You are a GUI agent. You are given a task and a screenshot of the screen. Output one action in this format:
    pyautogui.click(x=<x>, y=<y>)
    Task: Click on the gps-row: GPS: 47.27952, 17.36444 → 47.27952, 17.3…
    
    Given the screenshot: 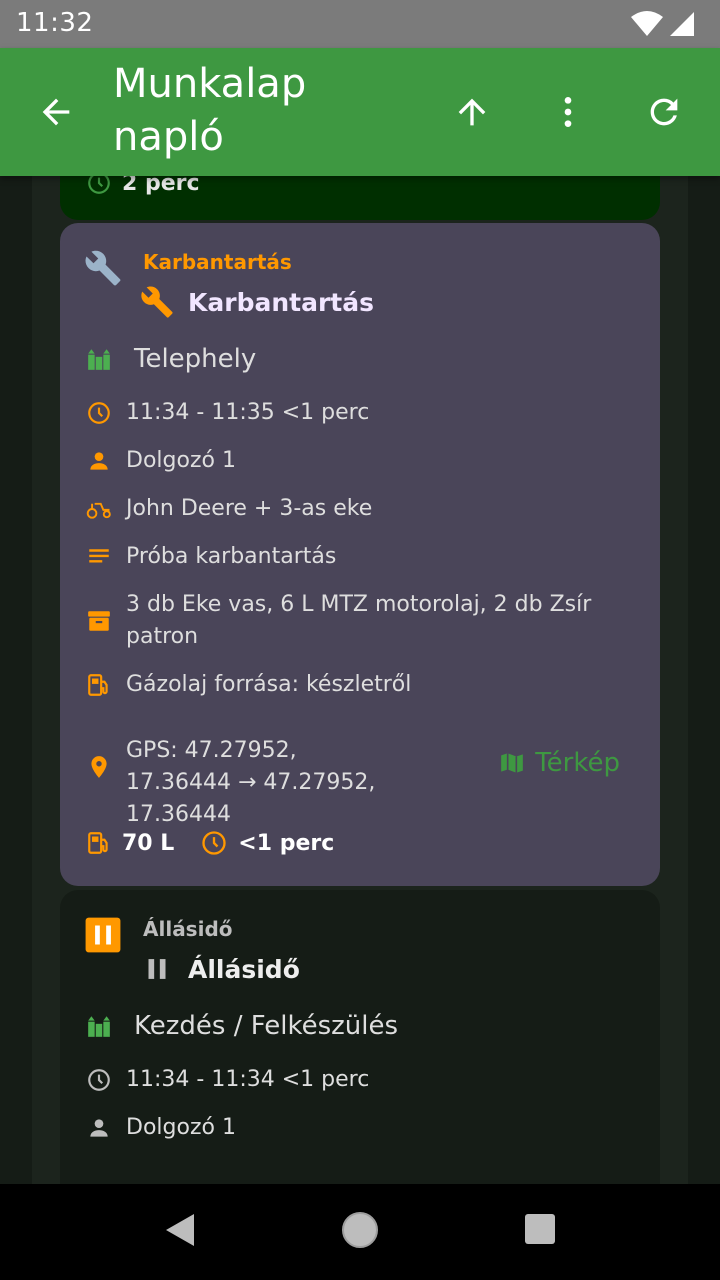 What is the action you would take?
    pyautogui.click(x=246, y=783)
    